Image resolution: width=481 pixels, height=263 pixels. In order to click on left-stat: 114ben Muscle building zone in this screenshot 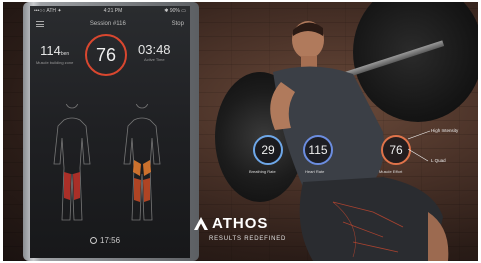, I will do `click(54, 53)`.